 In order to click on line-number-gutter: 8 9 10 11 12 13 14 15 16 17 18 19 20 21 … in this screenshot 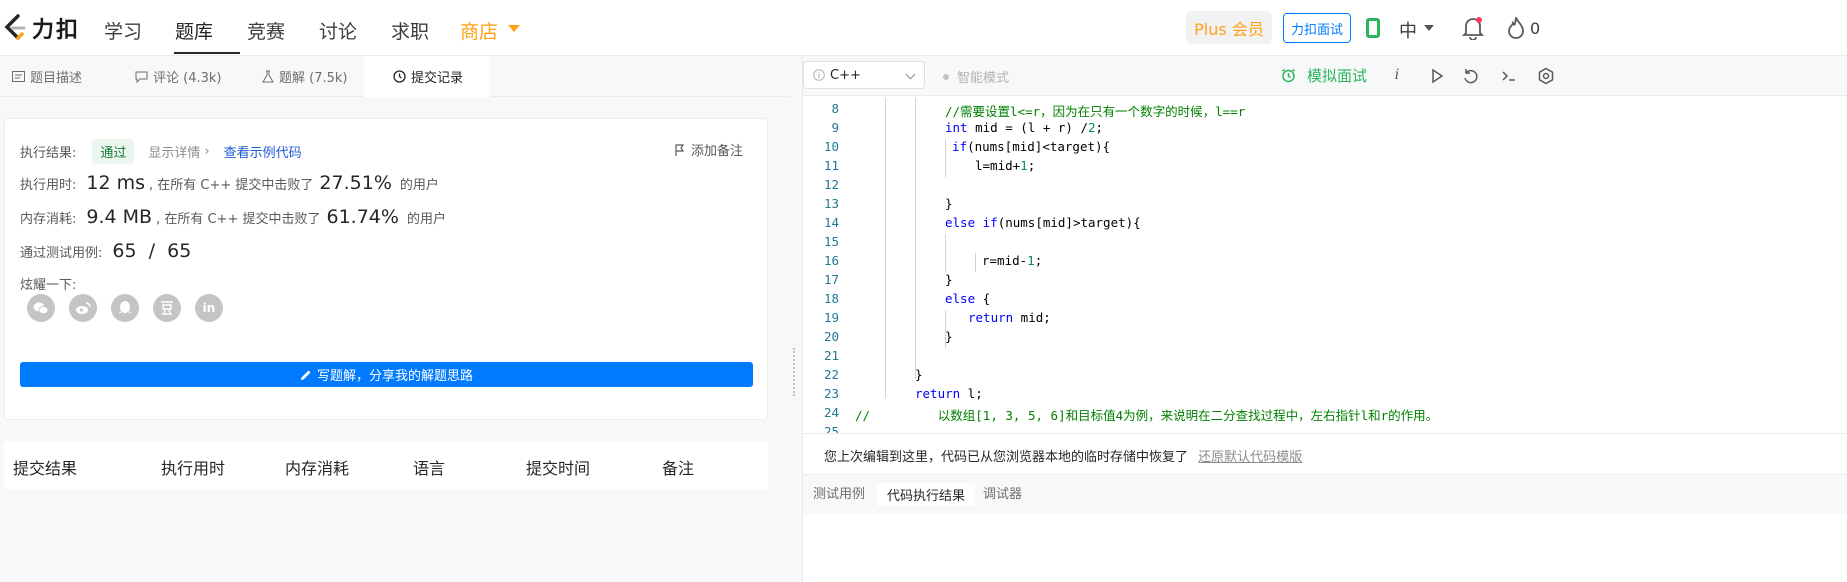, I will do `click(828, 265)`.